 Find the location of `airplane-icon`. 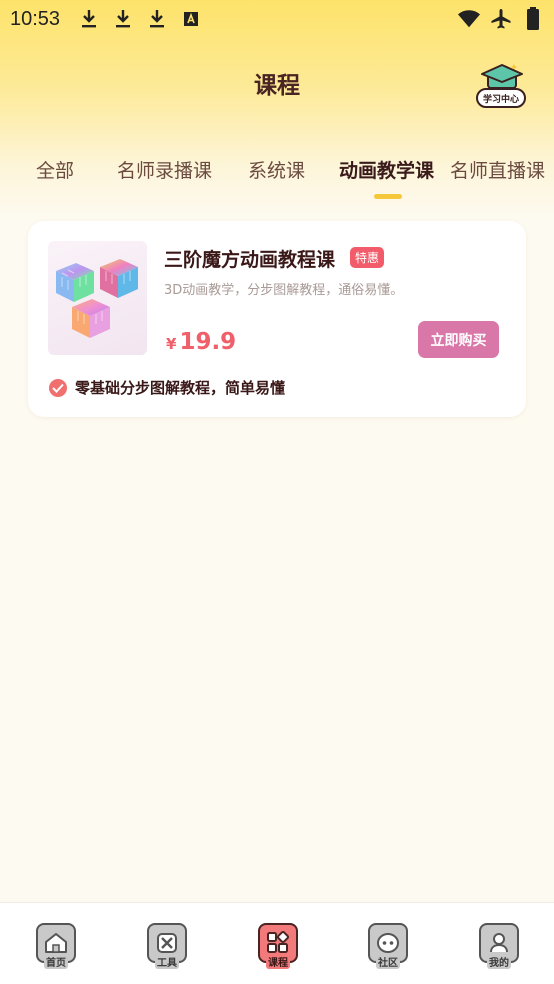

airplane-icon is located at coordinates (501, 19).